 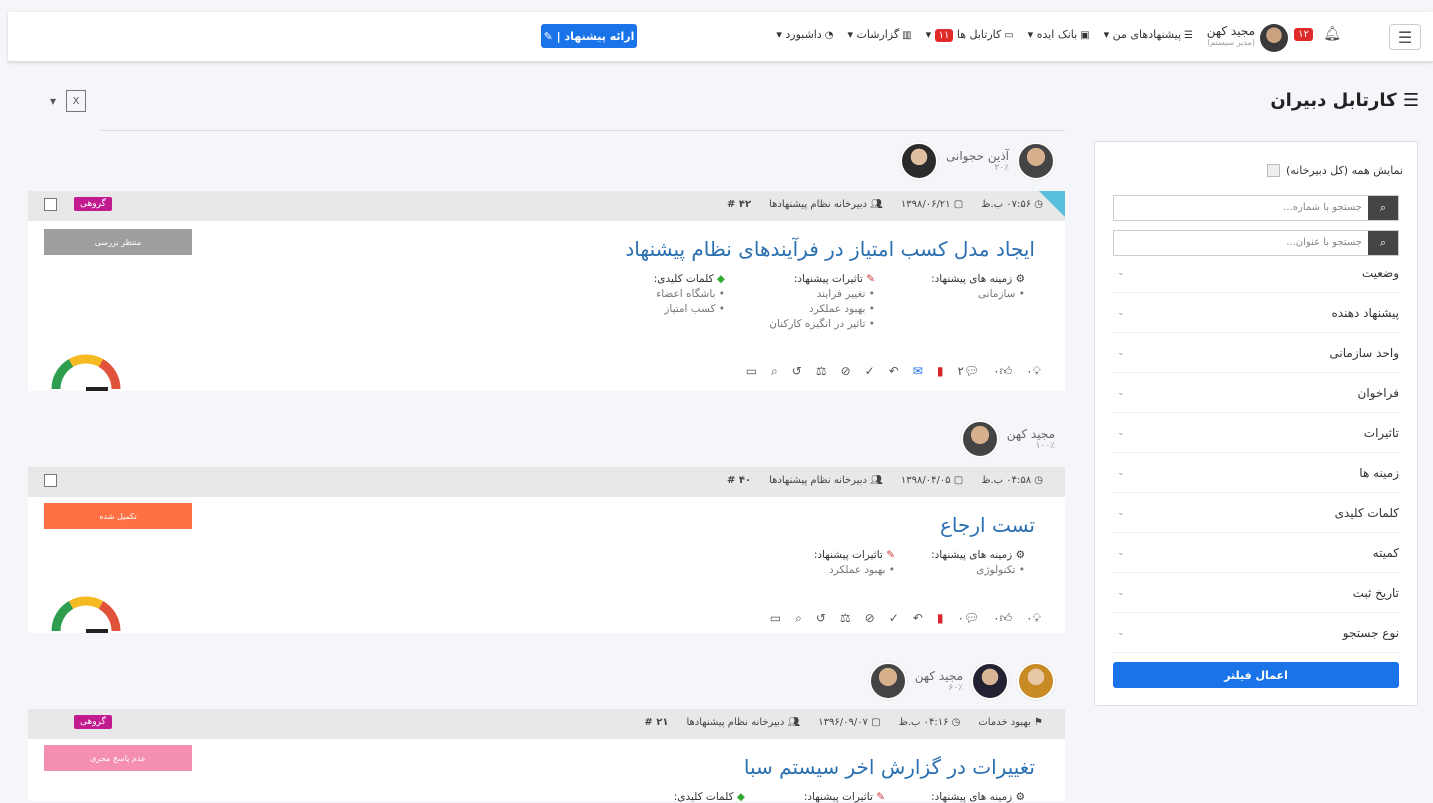 What do you see at coordinates (690, 309) in the screenshot?
I see `keyword: کسب امتیاز` at bounding box center [690, 309].